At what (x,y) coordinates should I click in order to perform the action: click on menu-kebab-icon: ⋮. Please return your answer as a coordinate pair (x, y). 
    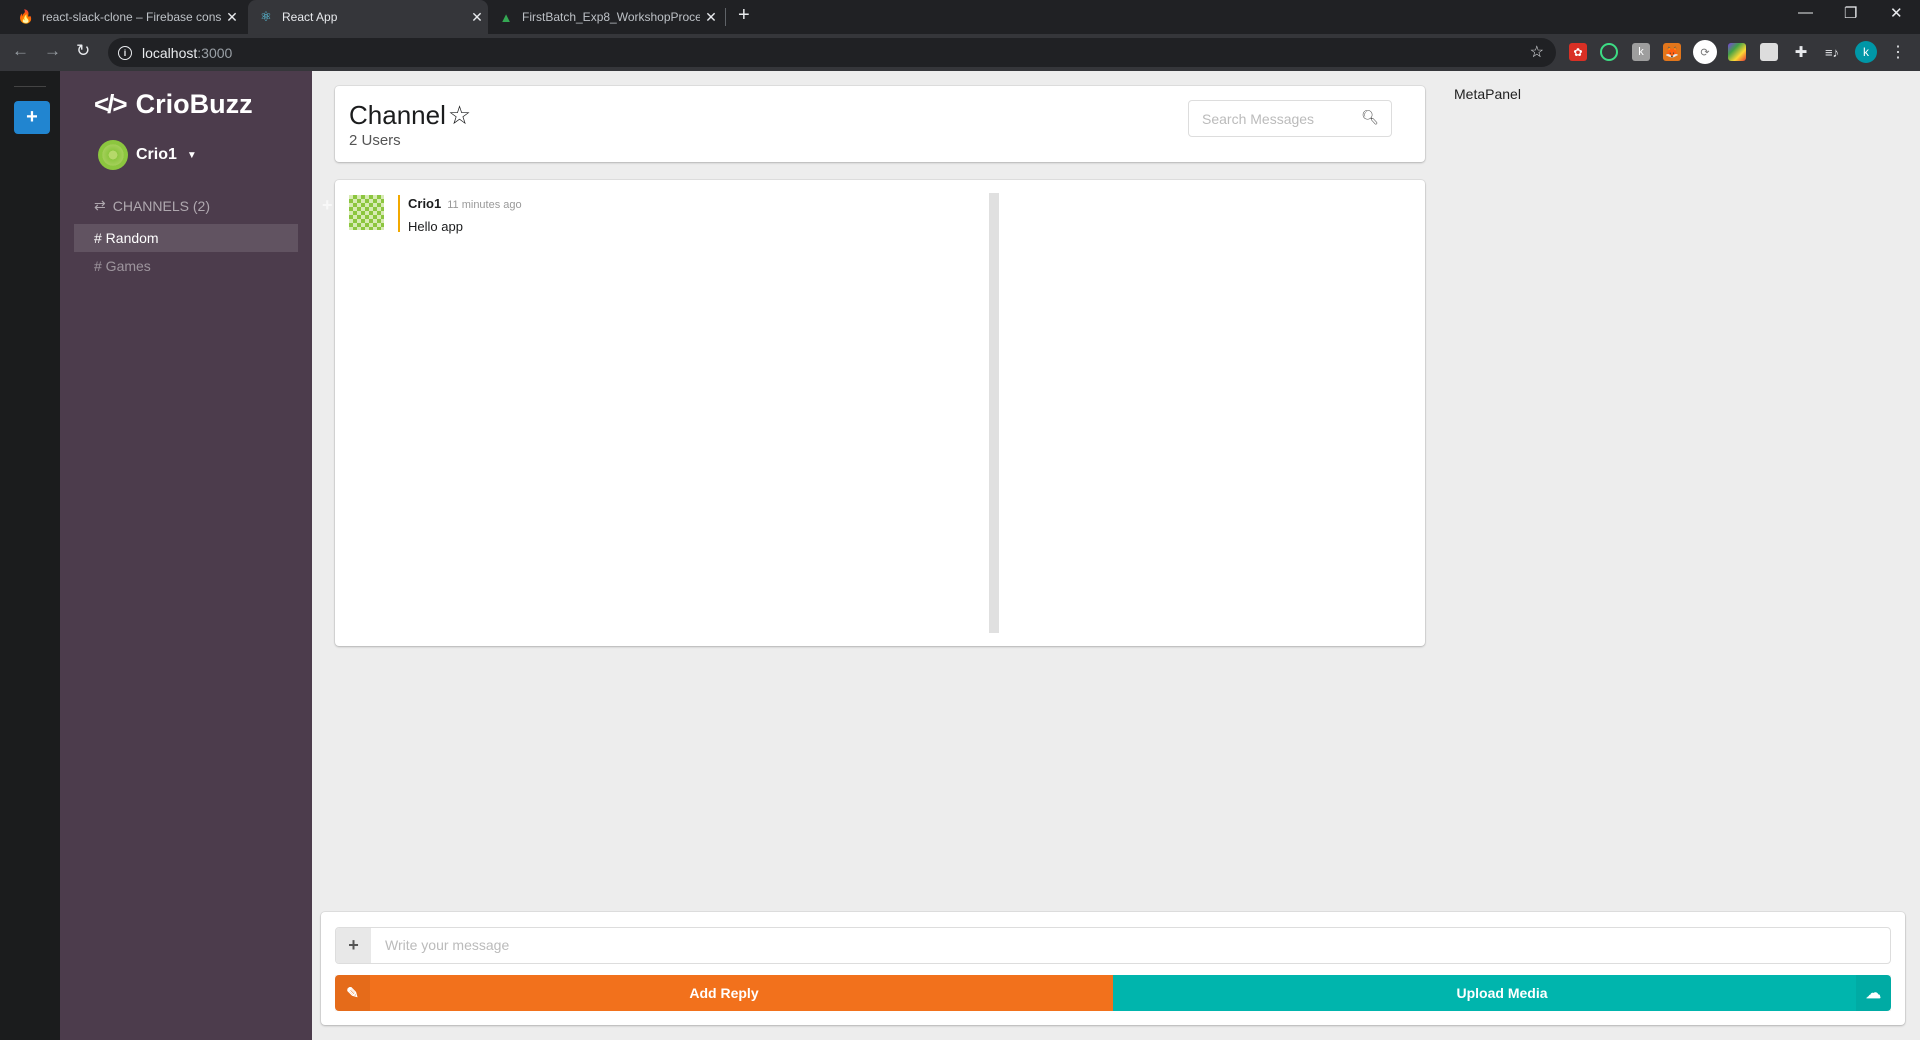
    Looking at the image, I should click on (1898, 52).